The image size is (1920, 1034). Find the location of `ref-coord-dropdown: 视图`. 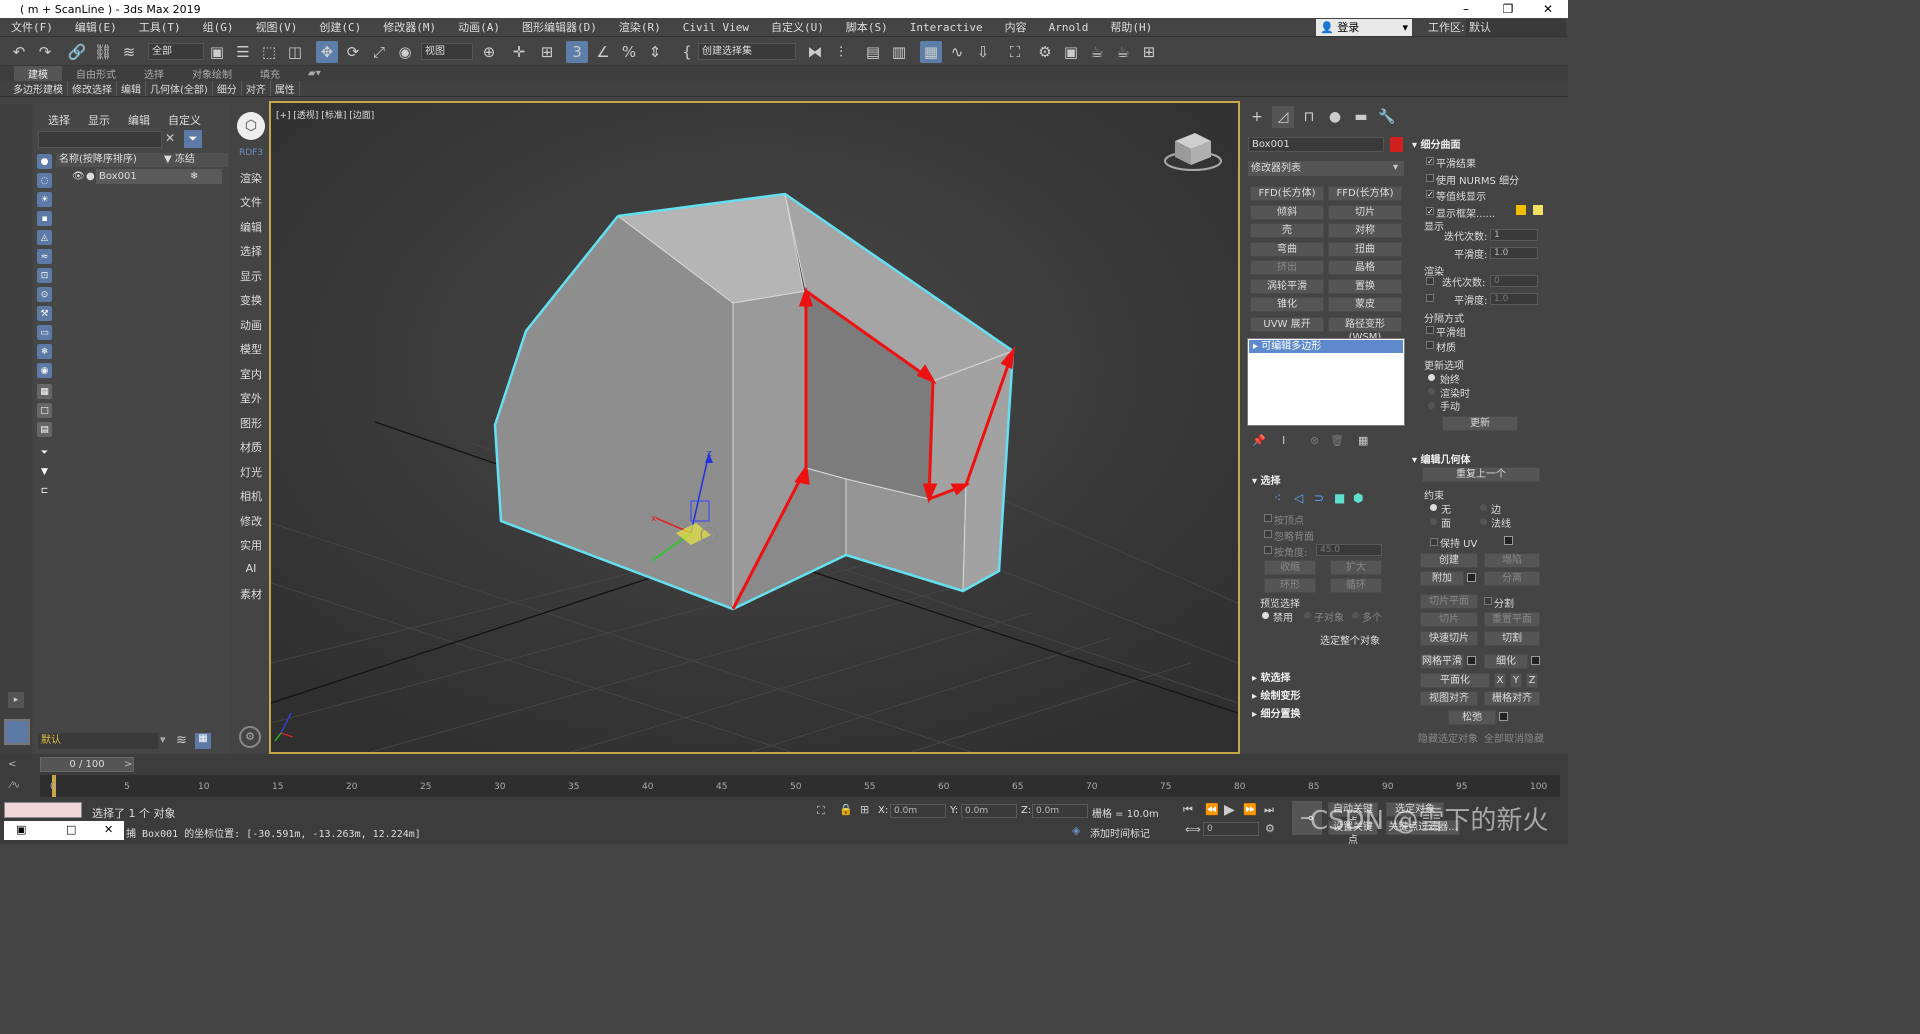

ref-coord-dropdown: 视图 is located at coordinates (447, 51).